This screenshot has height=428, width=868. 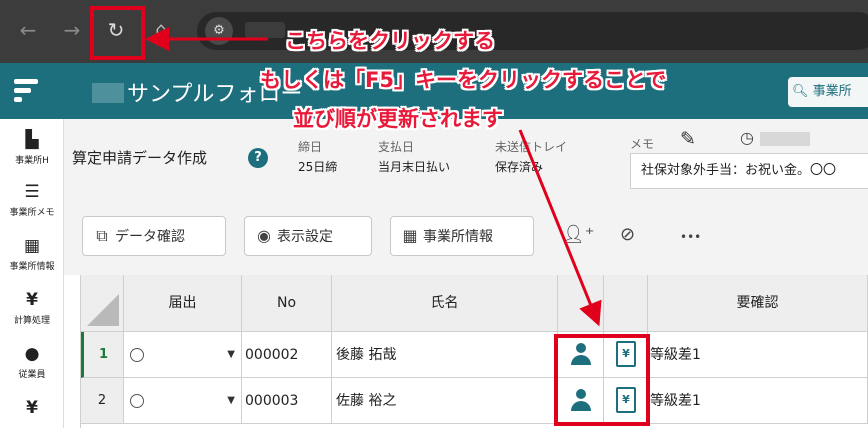 I want to click on col-header-calc, so click(x=626, y=303).